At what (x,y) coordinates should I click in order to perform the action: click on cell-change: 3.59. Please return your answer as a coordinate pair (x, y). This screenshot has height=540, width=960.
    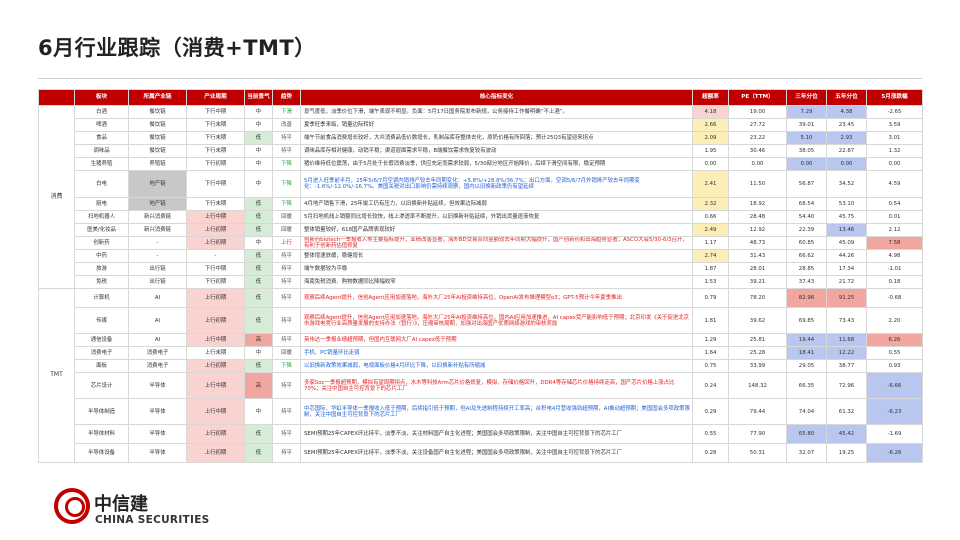
    Looking at the image, I should click on (894, 125).